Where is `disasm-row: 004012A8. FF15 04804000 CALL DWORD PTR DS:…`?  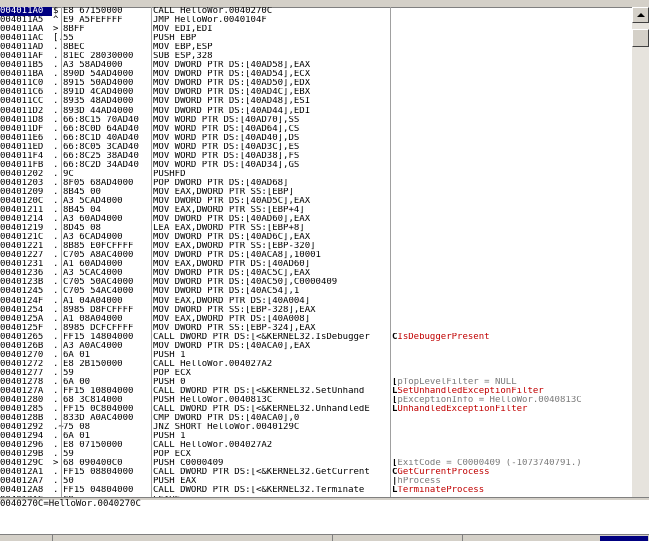
disasm-row: 004012A8. FF15 04804000 CALL DWORD PTR DS:… is located at coordinates (316, 490).